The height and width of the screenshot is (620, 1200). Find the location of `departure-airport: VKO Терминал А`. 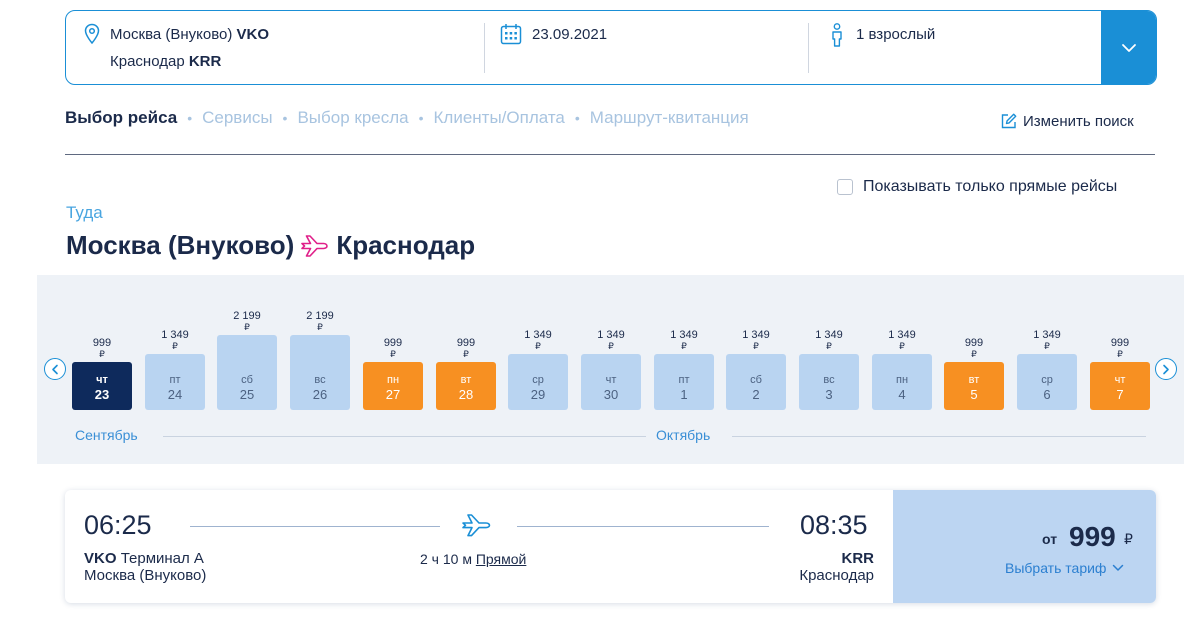

departure-airport: VKO Терминал А is located at coordinates (144, 558).